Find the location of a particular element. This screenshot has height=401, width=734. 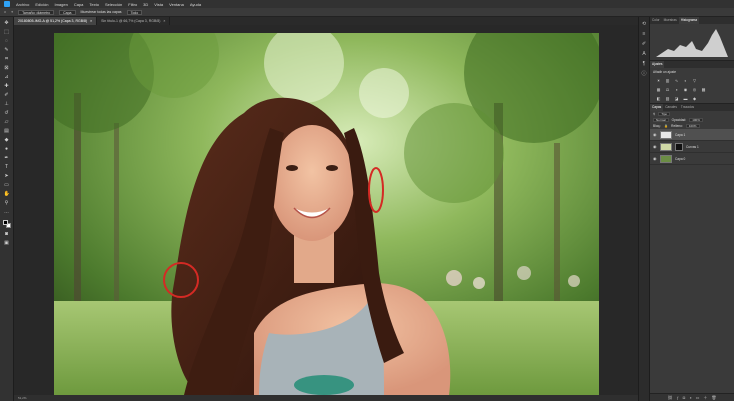

opacity-input: 100% is located at coordinates (696, 120).